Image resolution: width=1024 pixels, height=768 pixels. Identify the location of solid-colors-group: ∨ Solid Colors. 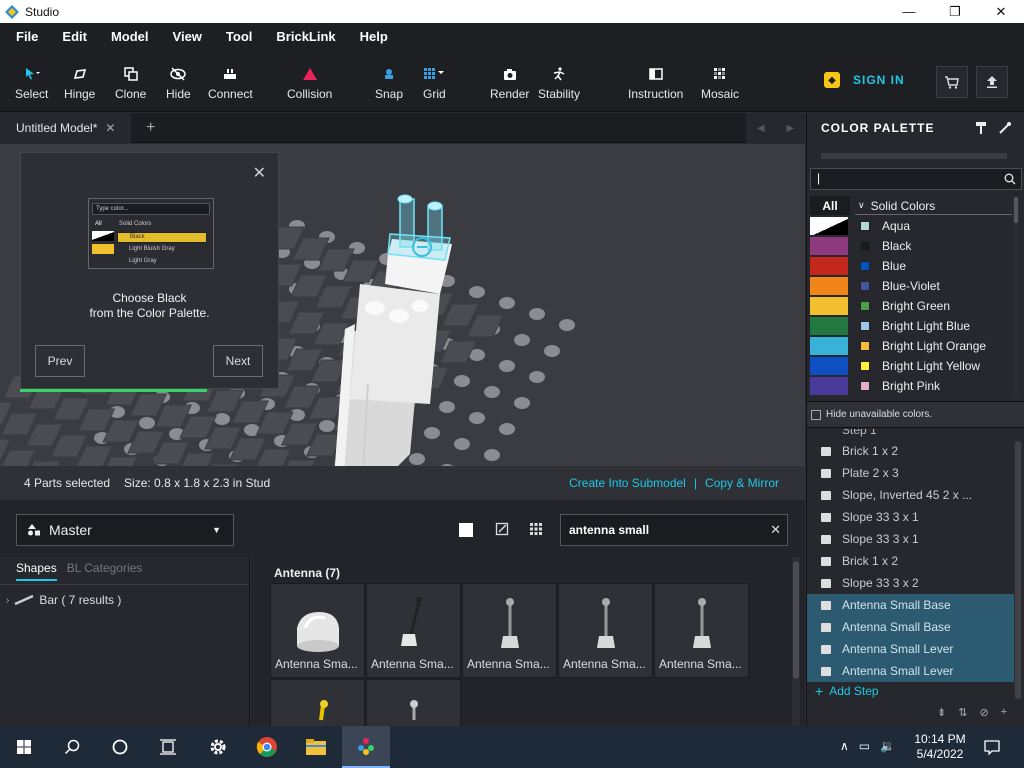
(933, 206).